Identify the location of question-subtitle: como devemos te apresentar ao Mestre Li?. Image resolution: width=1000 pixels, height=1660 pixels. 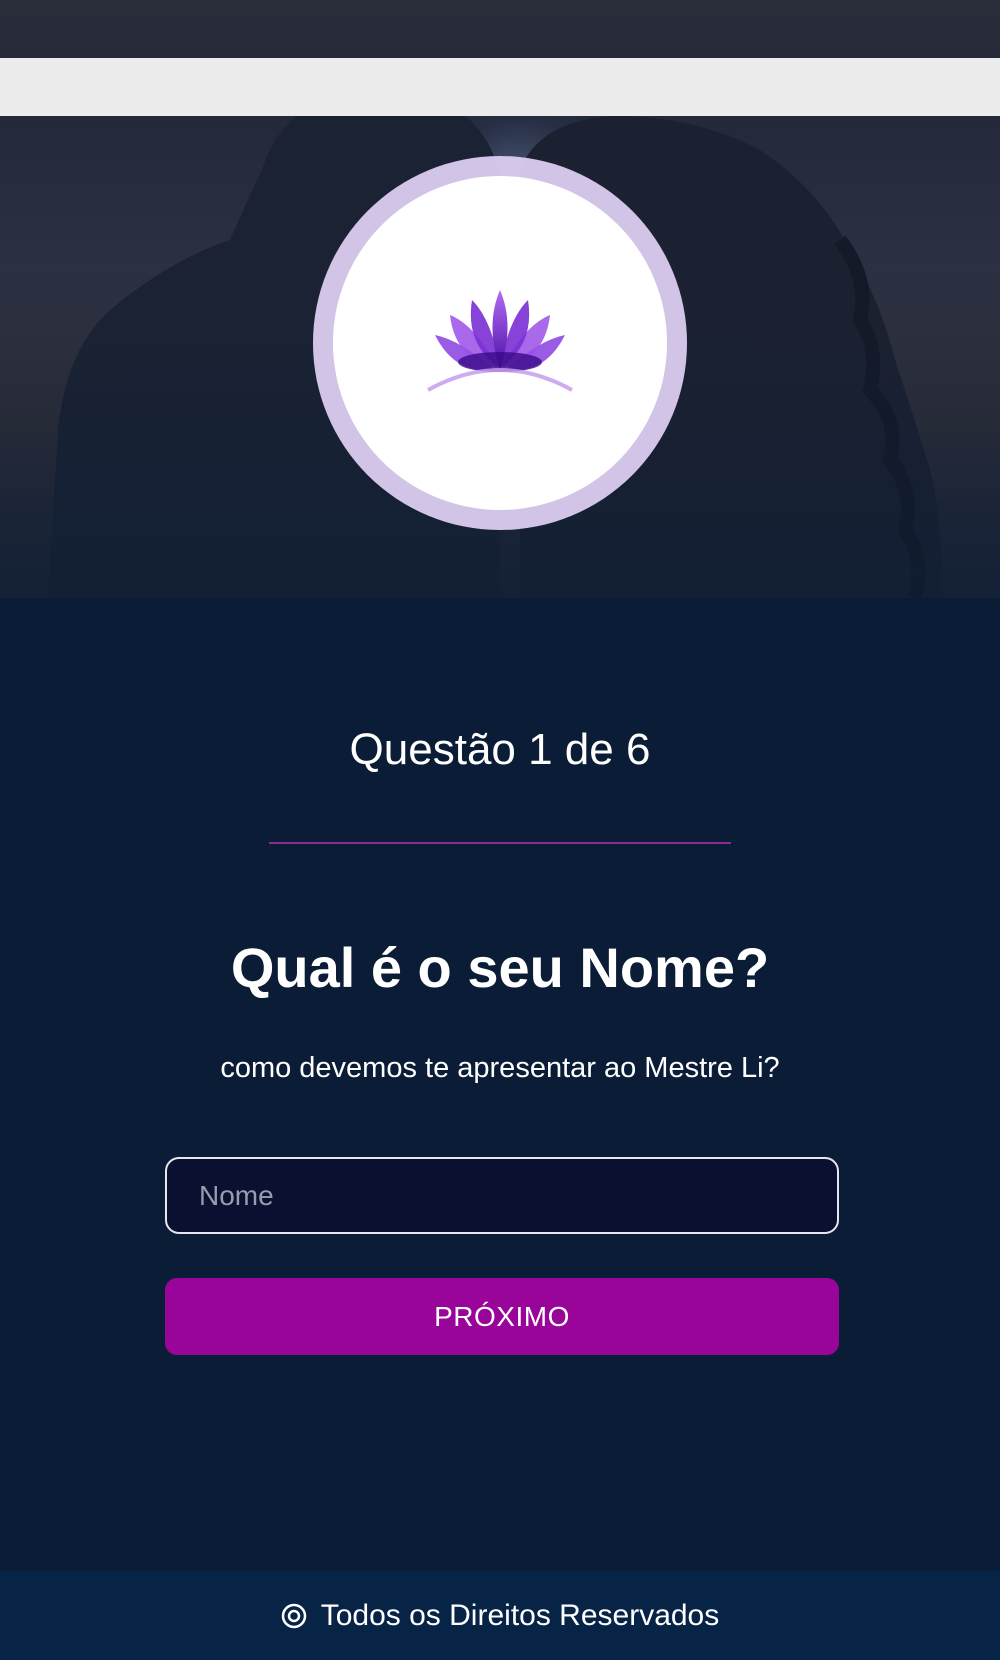
(500, 1068).